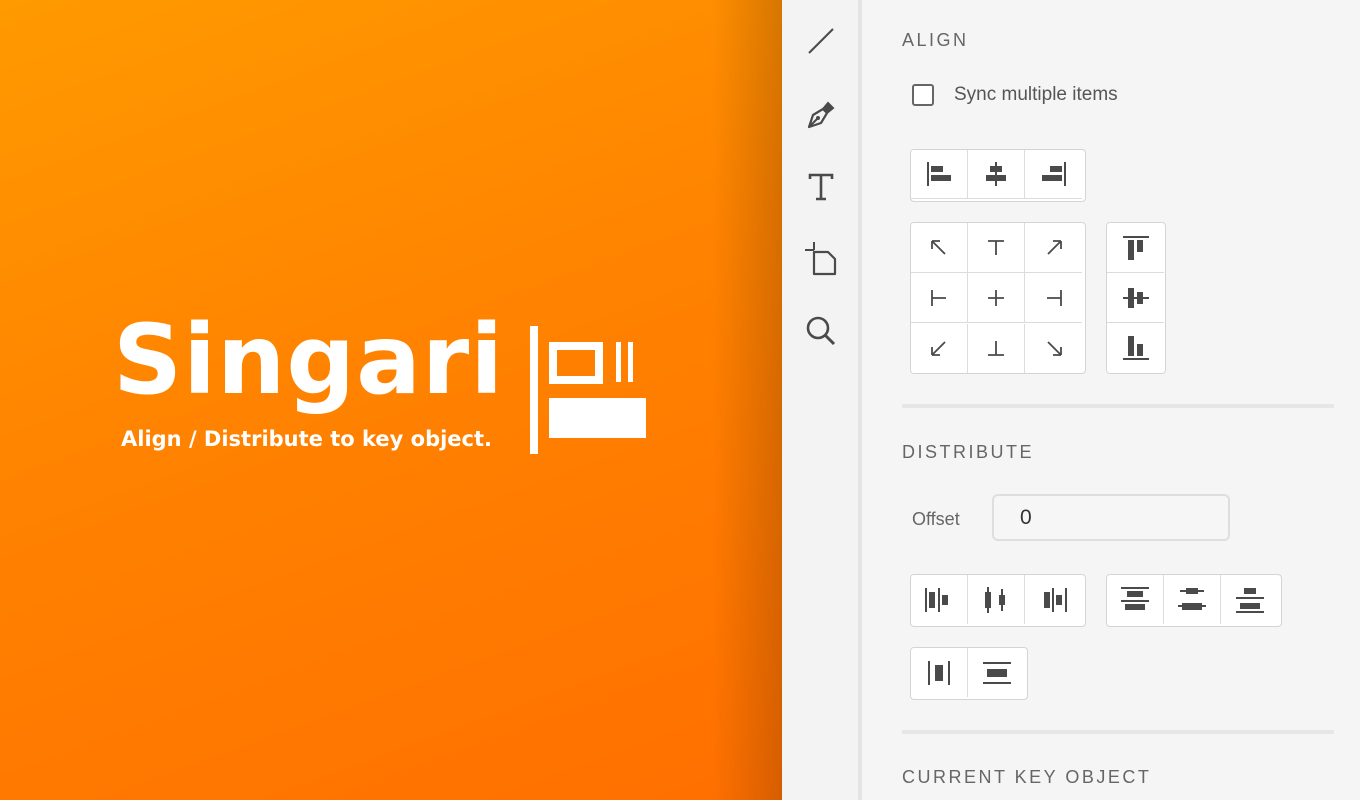 Image resolution: width=1360 pixels, height=800 pixels. I want to click on key-object-section-title: CURRENT KEY OBJECT, so click(1027, 777).